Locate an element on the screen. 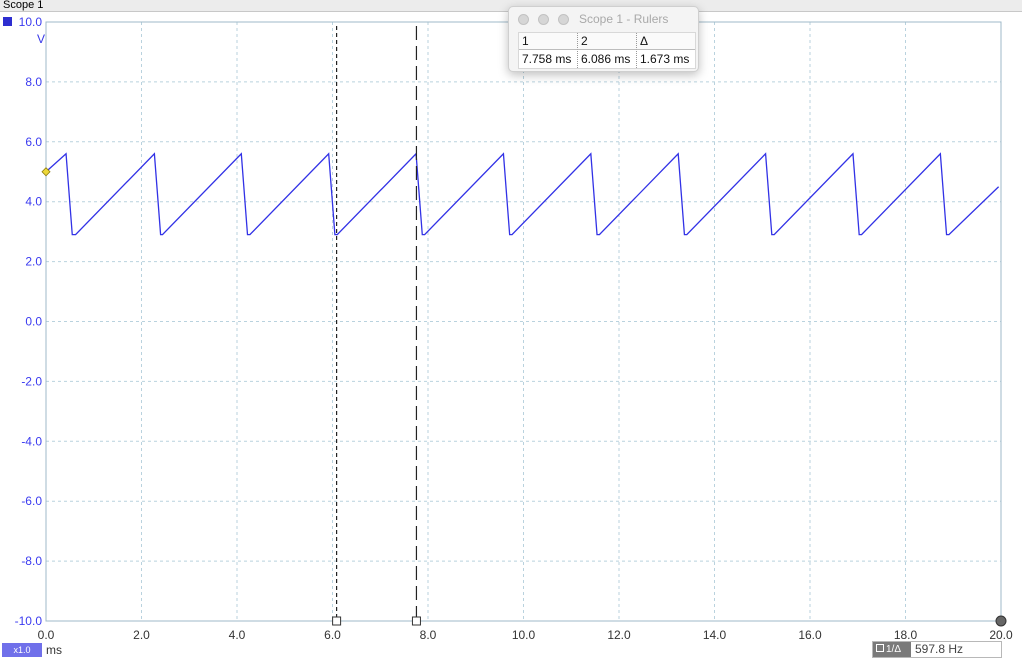  y-tick-label: -6.0 is located at coordinates (31, 501).